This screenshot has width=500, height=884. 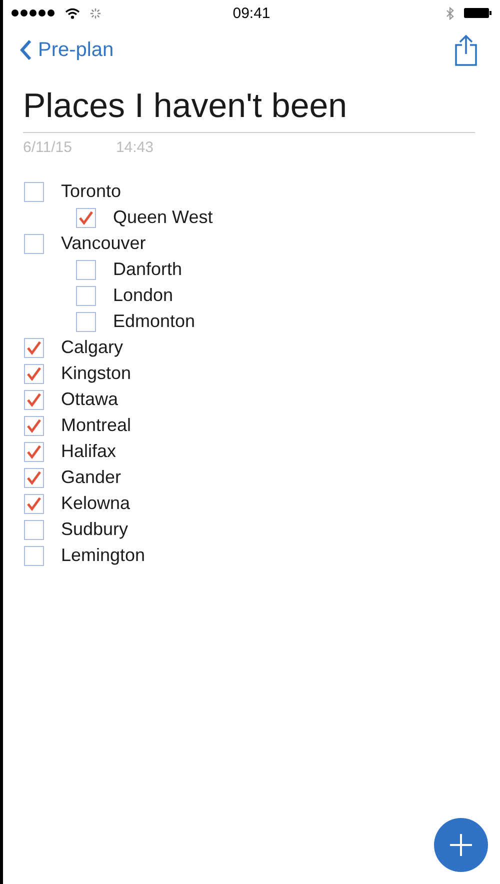 I want to click on item-label: Montreal, so click(x=96, y=425).